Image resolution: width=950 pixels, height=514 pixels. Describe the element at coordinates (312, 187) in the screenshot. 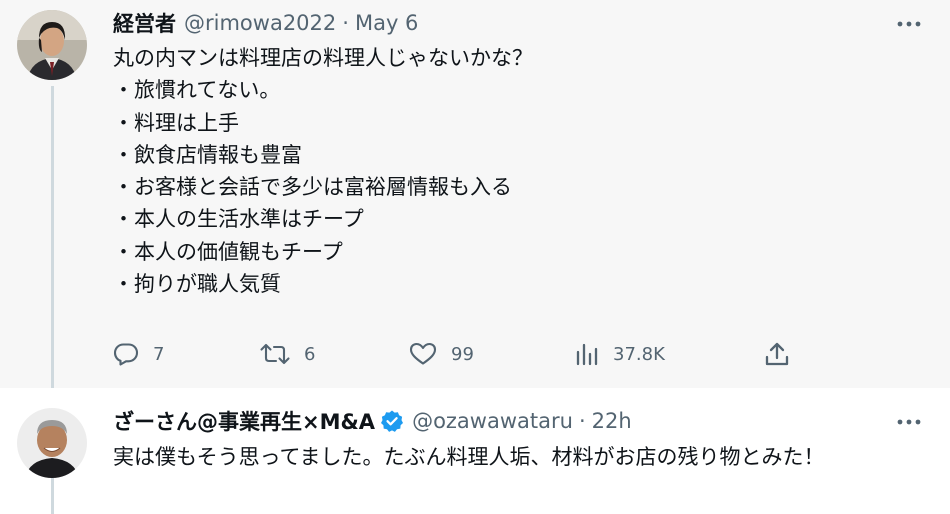

I see `tweet-text-line: ・お客様と会話で多少は富裕層情報も入る` at that location.